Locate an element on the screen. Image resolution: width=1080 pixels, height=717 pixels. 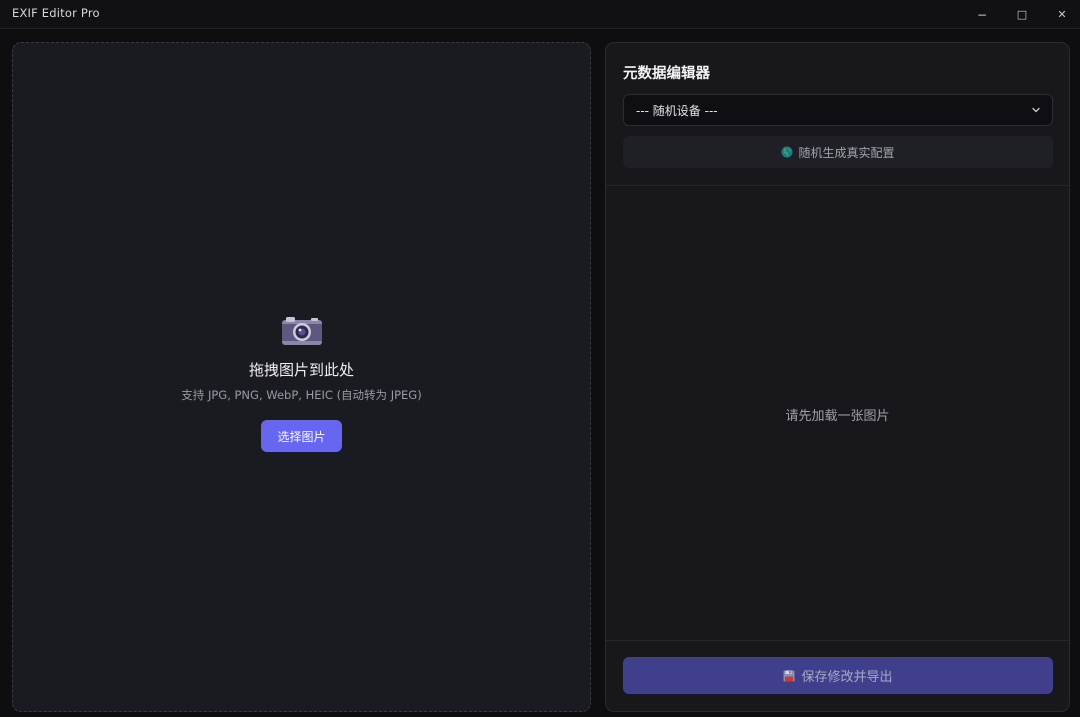
editor-title: 元数据编辑器 is located at coordinates (666, 74).